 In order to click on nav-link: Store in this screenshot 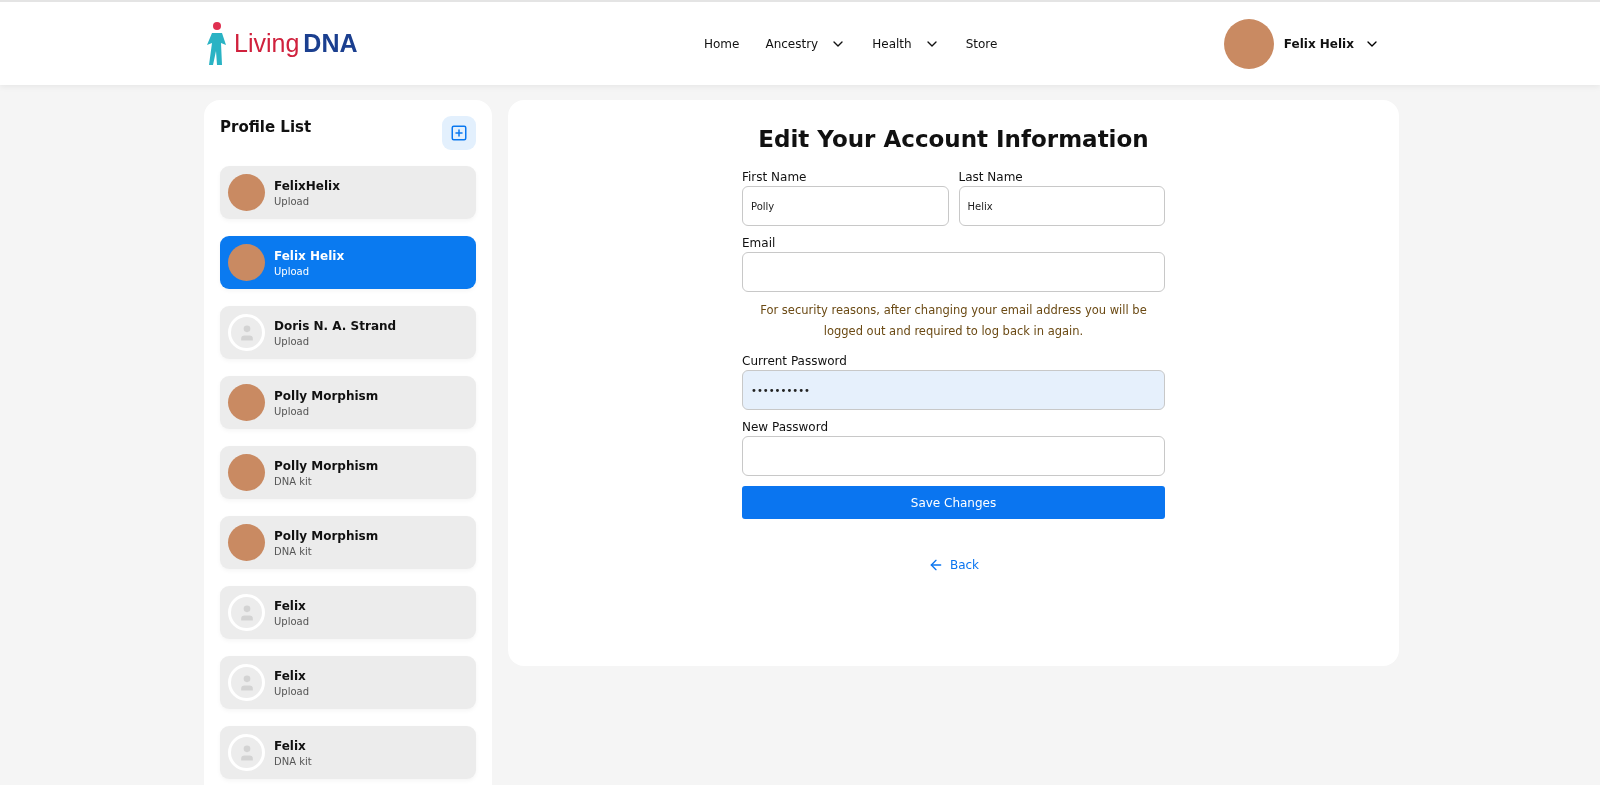, I will do `click(981, 43)`.